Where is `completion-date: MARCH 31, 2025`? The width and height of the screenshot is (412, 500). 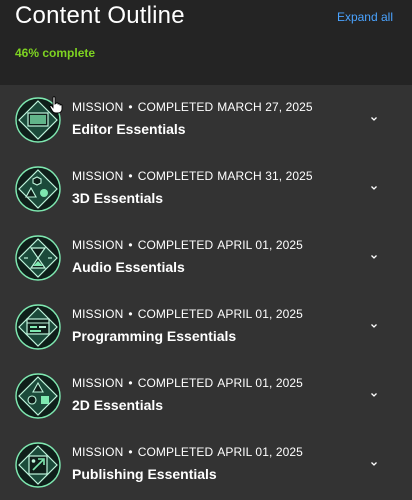
completion-date: MARCH 31, 2025 is located at coordinates (265, 176).